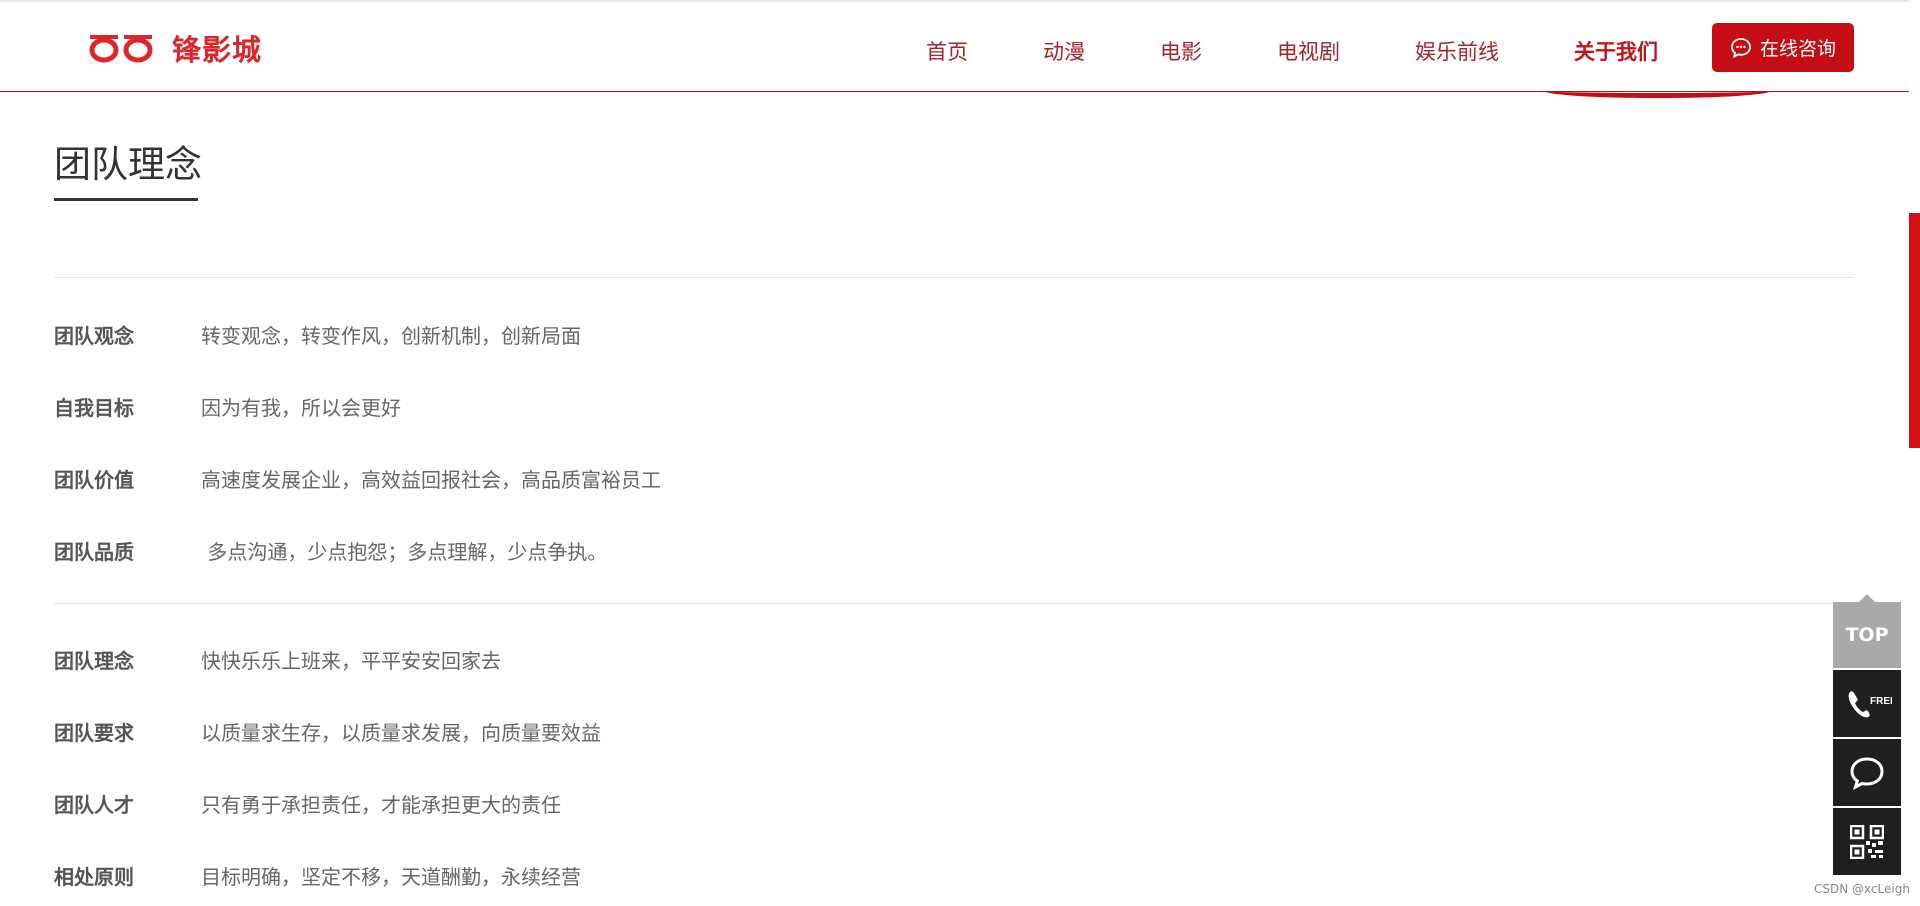  I want to click on item-label: 团队品质, so click(94, 551).